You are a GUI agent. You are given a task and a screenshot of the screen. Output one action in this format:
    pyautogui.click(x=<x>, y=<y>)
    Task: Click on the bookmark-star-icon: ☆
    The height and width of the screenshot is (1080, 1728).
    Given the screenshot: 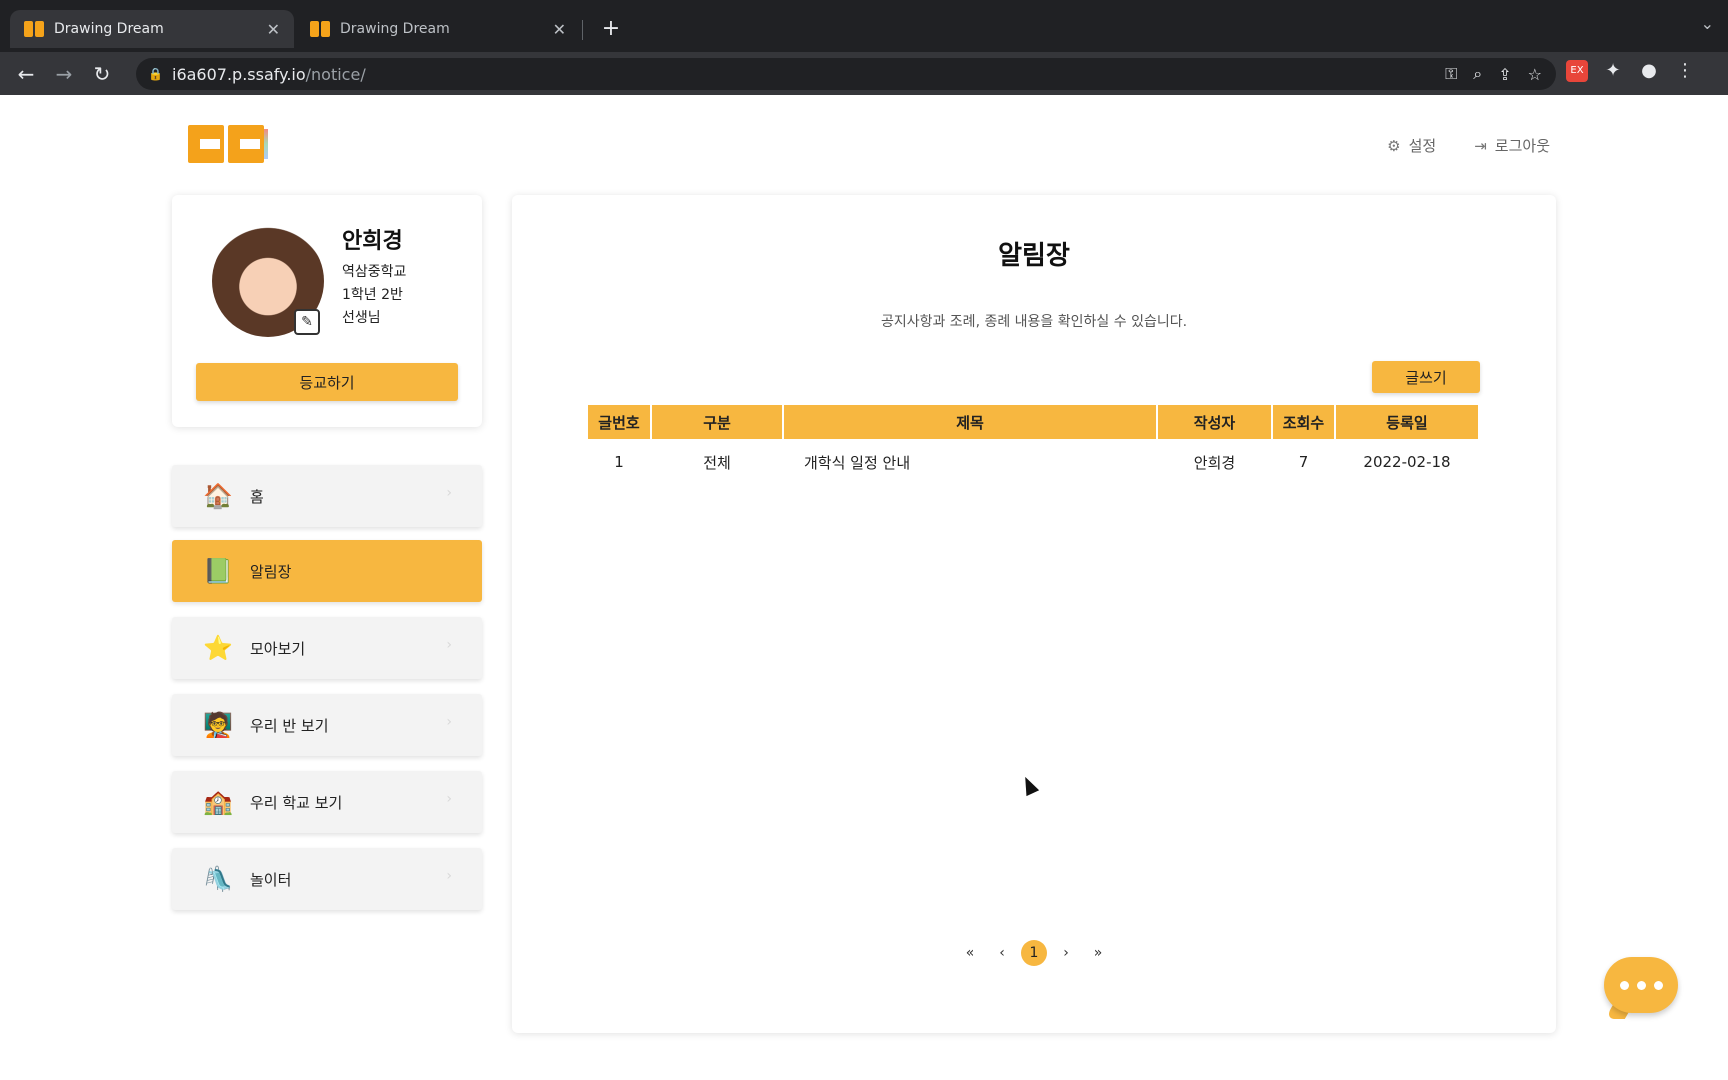 What is the action you would take?
    pyautogui.click(x=1535, y=74)
    